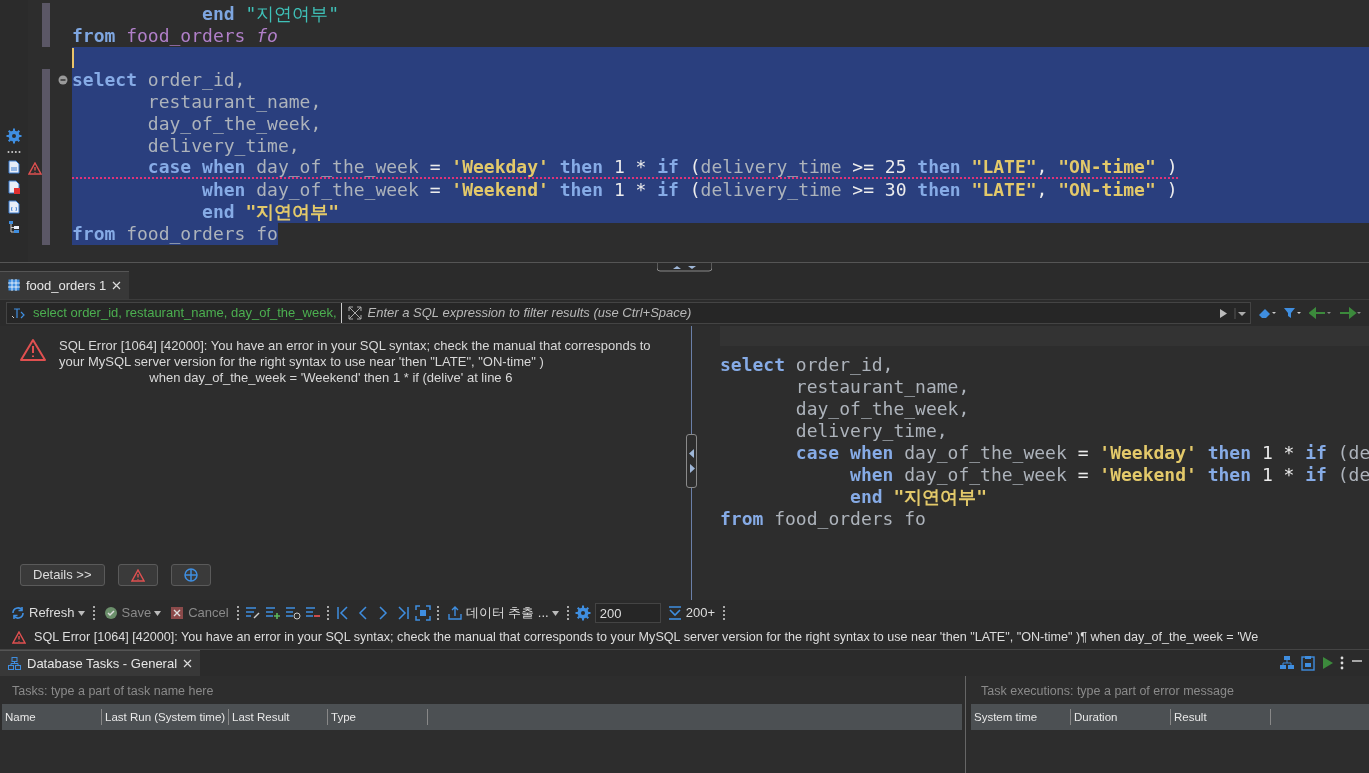 The height and width of the screenshot is (773, 1369). Describe the element at coordinates (177, 613) in the screenshot. I see `cancel-icon` at that location.